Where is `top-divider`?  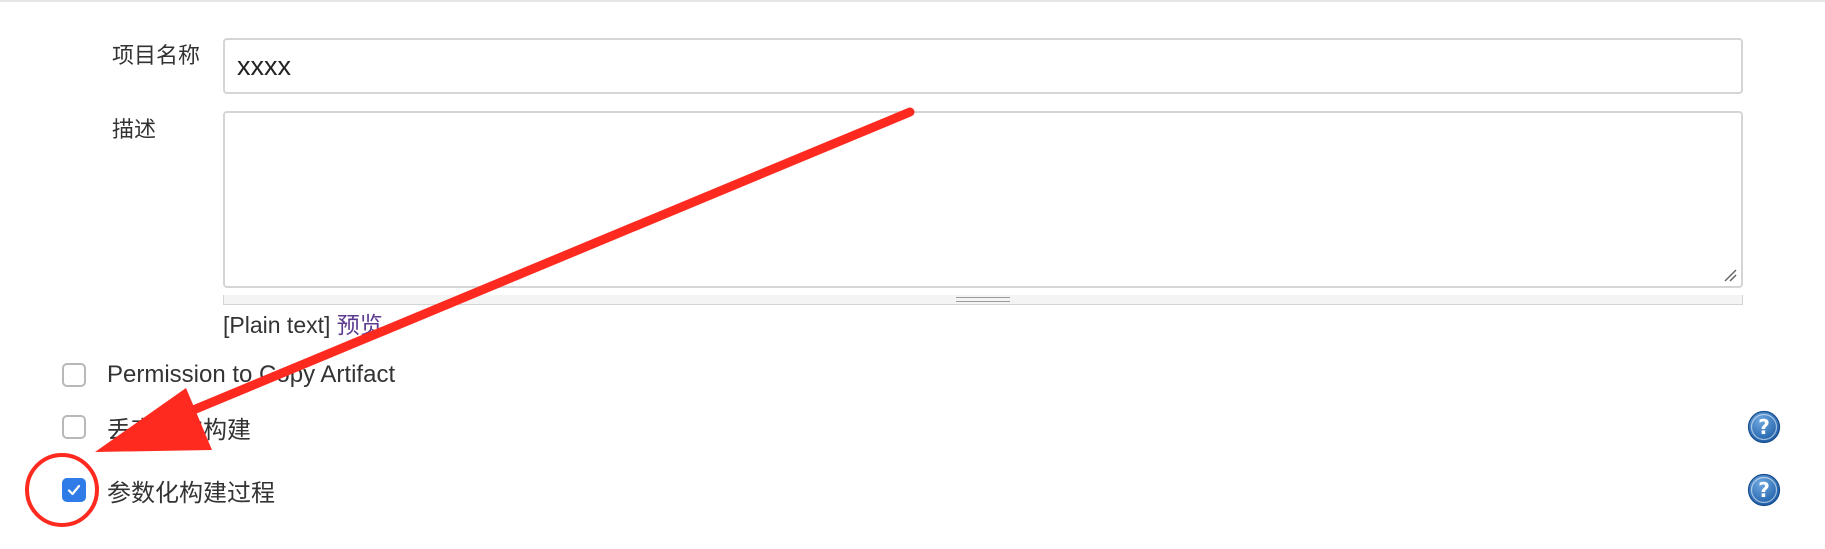
top-divider is located at coordinates (912, 1).